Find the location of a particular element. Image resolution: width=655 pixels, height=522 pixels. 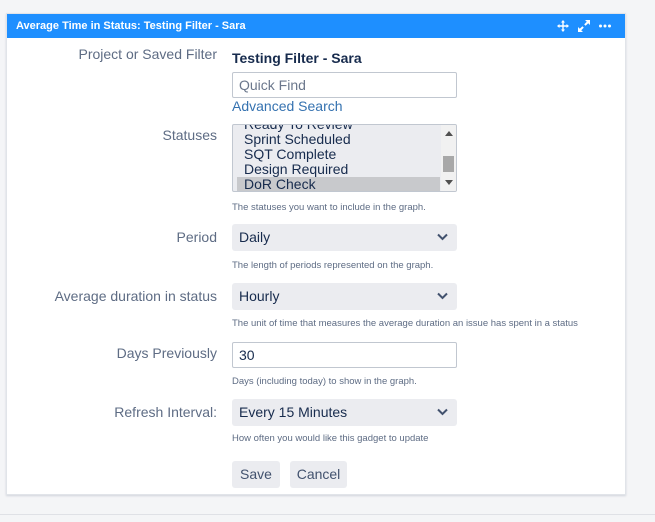

statuses-scrollbar is located at coordinates (448, 158).